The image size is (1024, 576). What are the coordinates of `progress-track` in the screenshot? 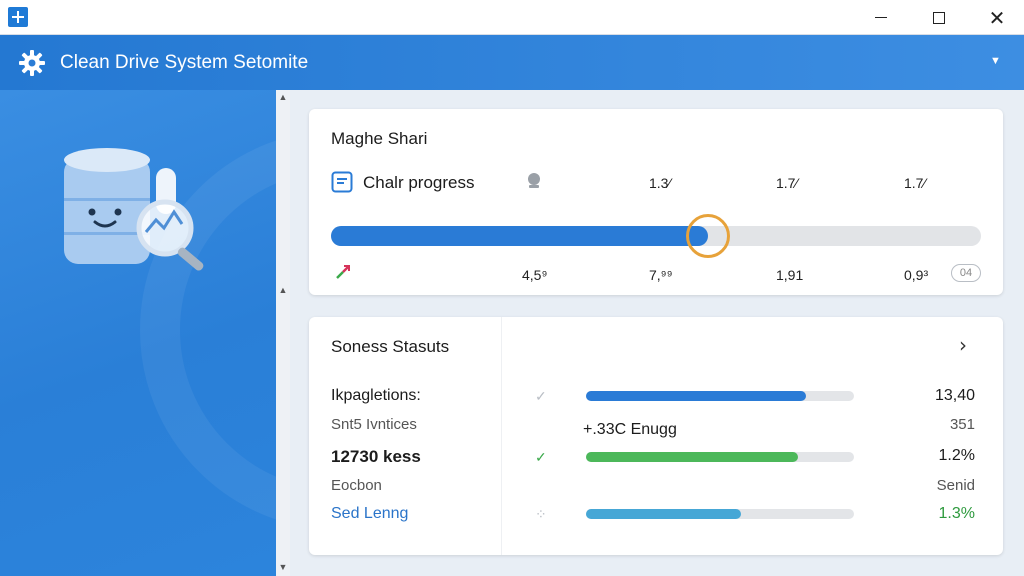 It's located at (656, 236).